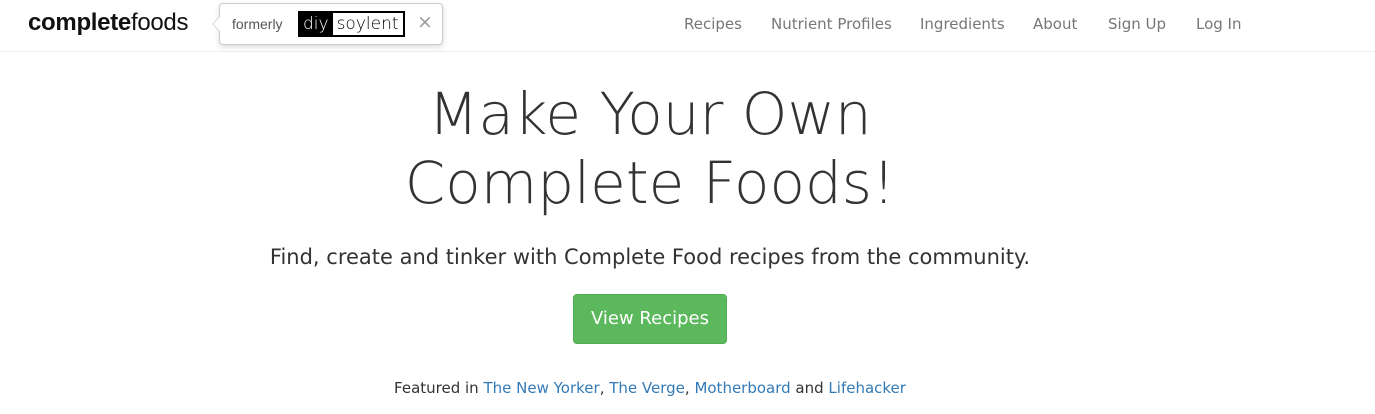 Image resolution: width=1375 pixels, height=414 pixels. What do you see at coordinates (742, 388) in the screenshot?
I see `link-motherboard: Motherboard` at bounding box center [742, 388].